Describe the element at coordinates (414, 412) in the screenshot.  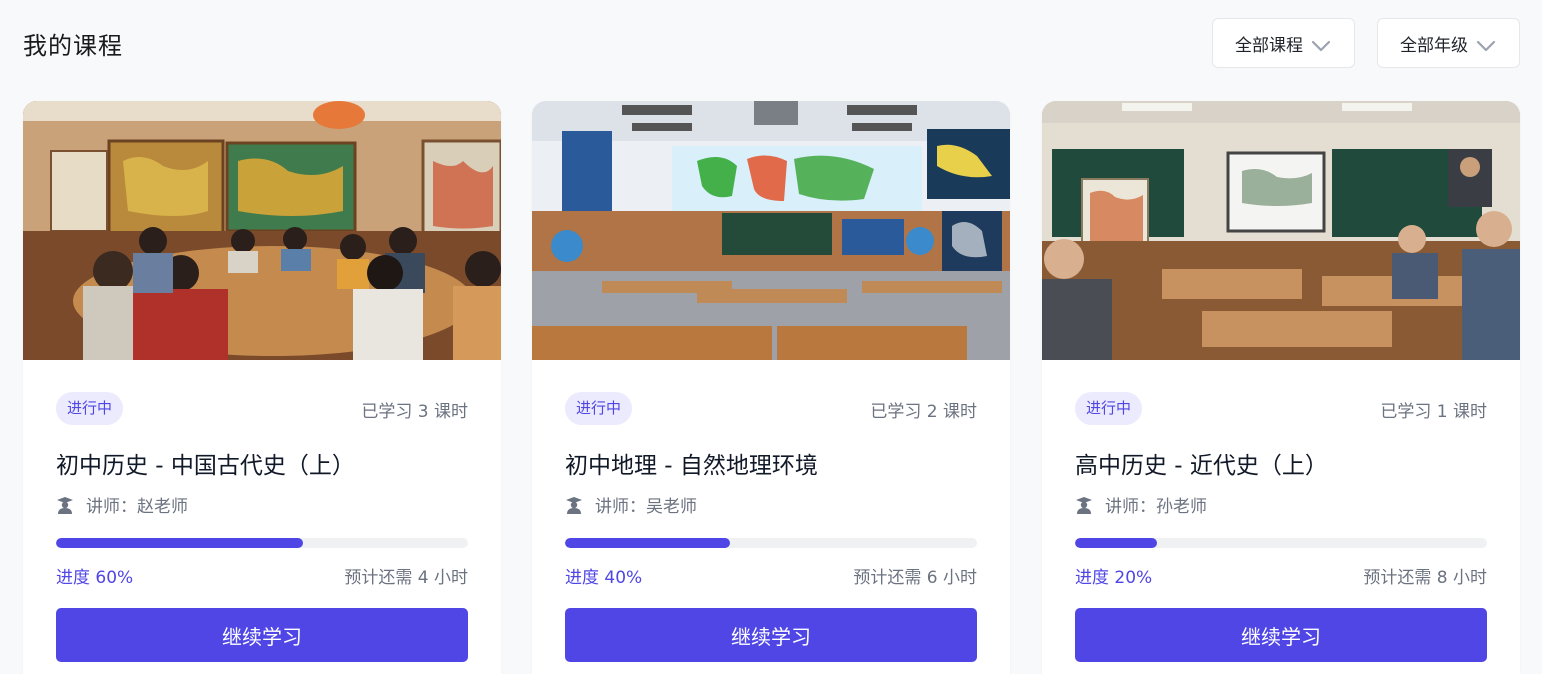
I see `lessons-learned: 已学习 3 课时` at that location.